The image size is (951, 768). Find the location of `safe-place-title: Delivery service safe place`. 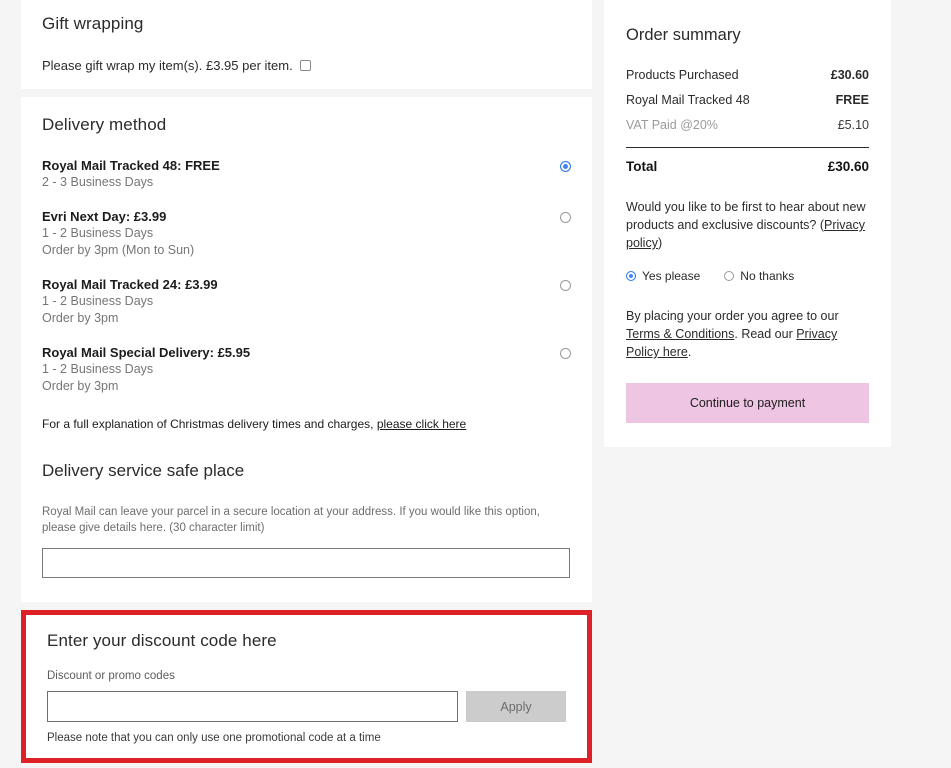

safe-place-title: Delivery service safe place is located at coordinates (143, 470).